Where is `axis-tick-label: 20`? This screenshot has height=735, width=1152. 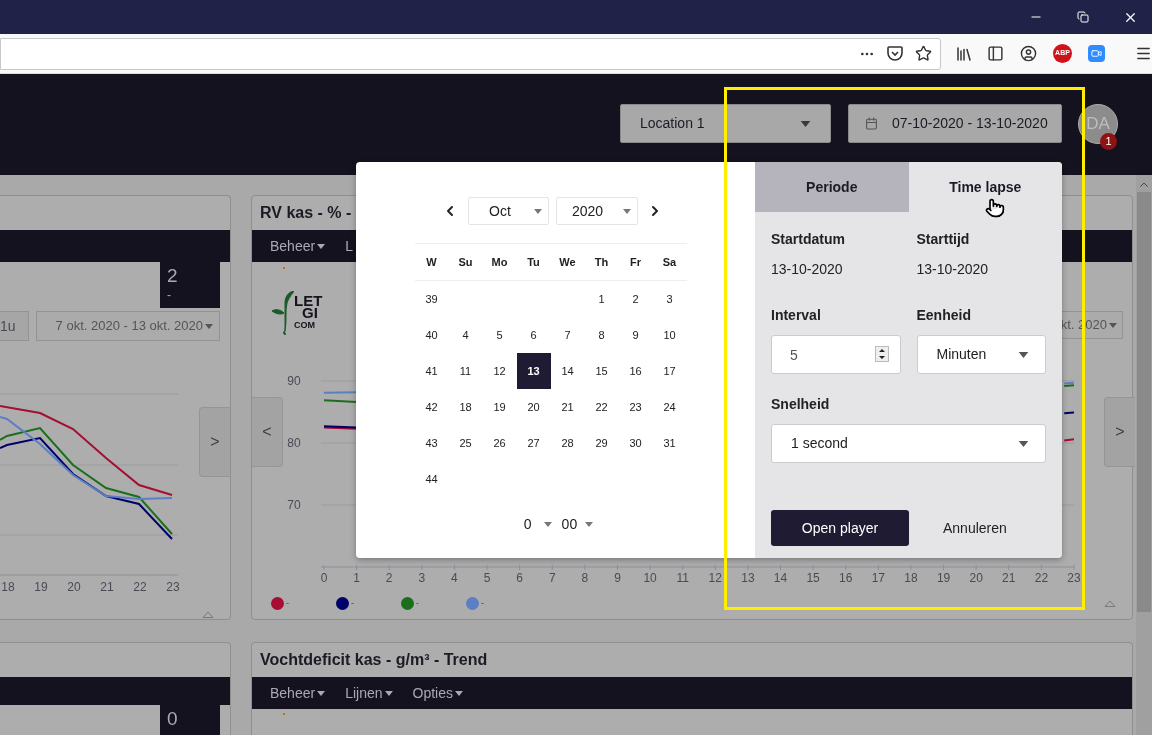
axis-tick-label: 20 is located at coordinates (976, 578).